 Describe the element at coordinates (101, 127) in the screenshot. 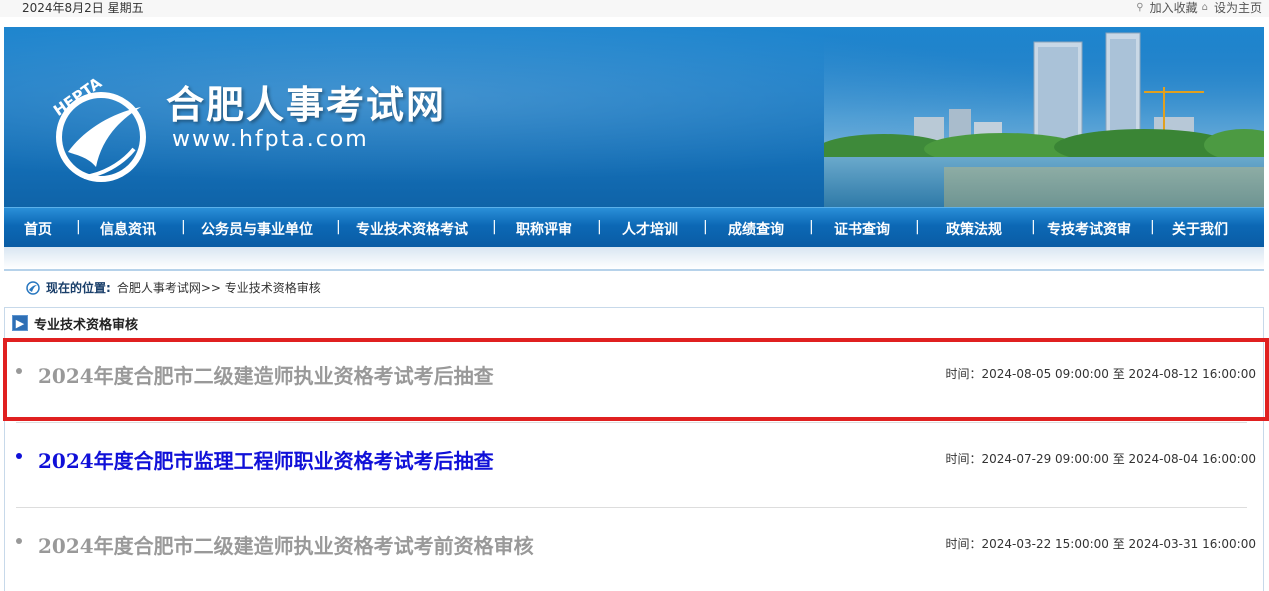

I see `site-logo: HFPTA` at that location.